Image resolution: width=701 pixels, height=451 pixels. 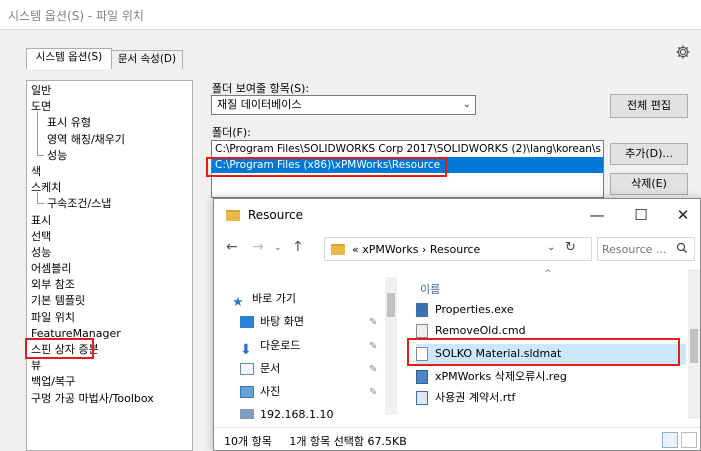 I want to click on reg-file-icon, so click(x=422, y=377).